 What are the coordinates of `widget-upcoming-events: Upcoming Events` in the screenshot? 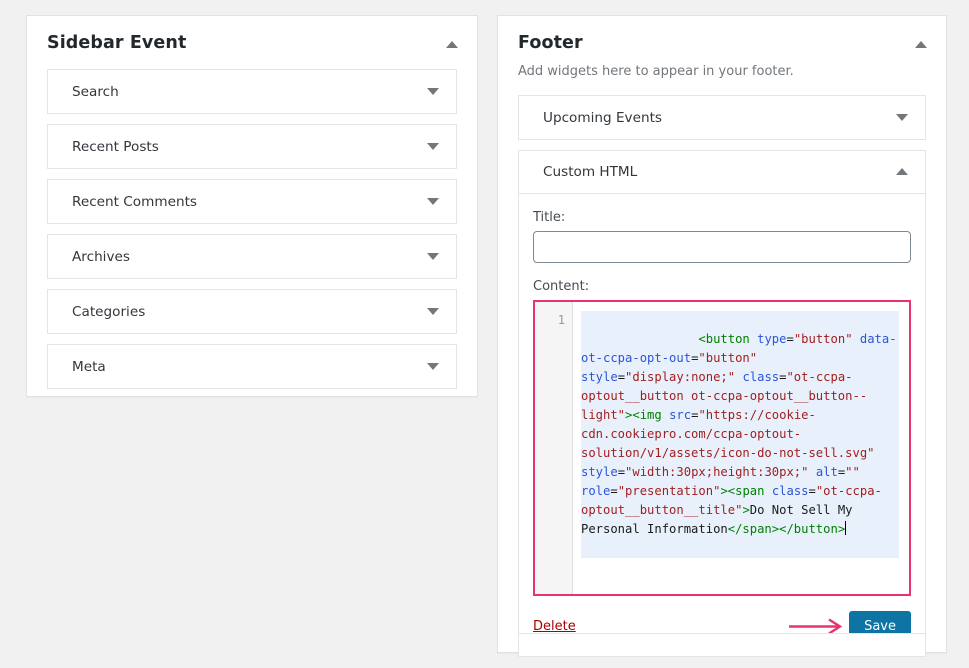 It's located at (722, 118).